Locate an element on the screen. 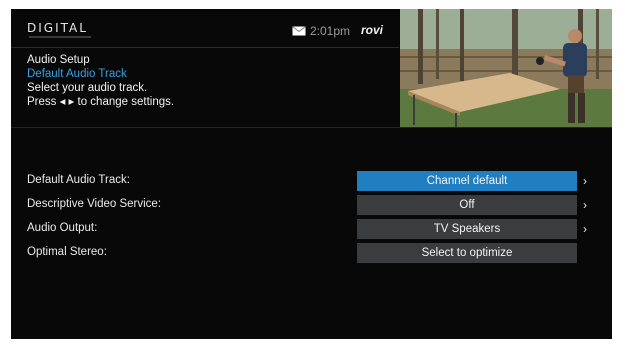 The width and height of the screenshot is (626, 349). live-tv-preview is located at coordinates (506, 68).